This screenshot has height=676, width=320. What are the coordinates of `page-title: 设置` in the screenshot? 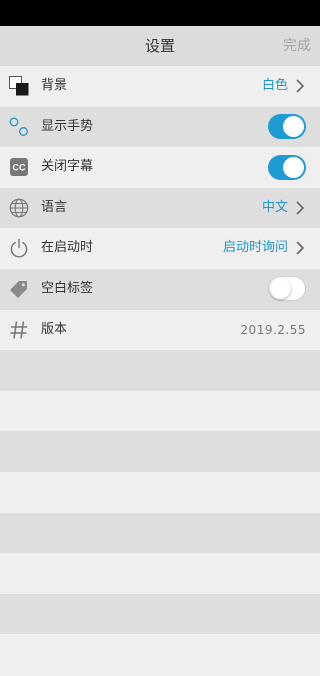 It's located at (159, 46).